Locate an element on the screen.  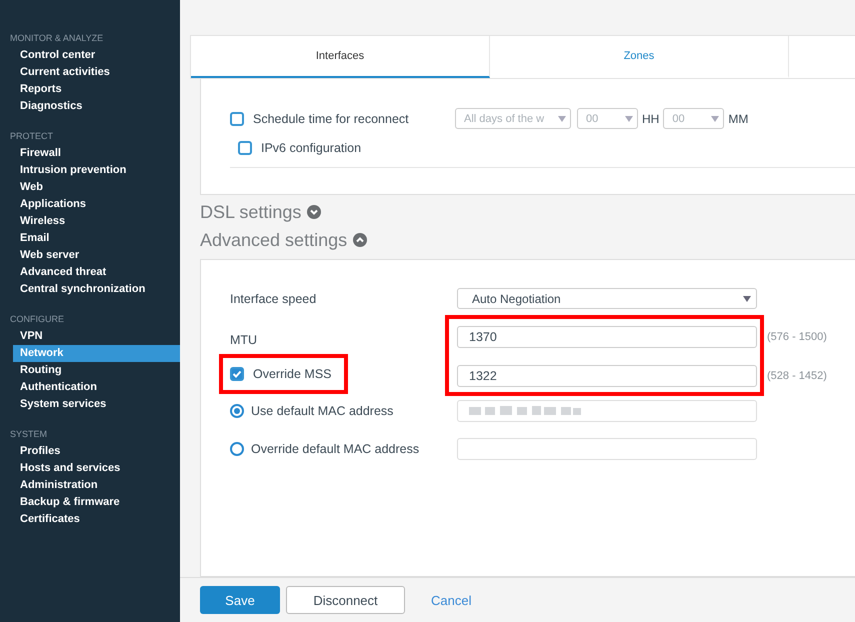
radio-label: Use default MAC address is located at coordinates (322, 411).